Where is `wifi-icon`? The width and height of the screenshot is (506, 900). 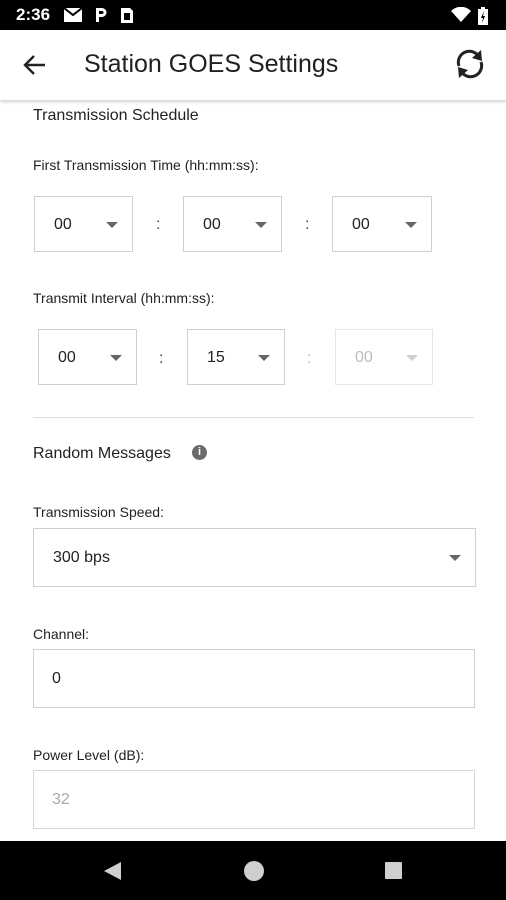 wifi-icon is located at coordinates (461, 14).